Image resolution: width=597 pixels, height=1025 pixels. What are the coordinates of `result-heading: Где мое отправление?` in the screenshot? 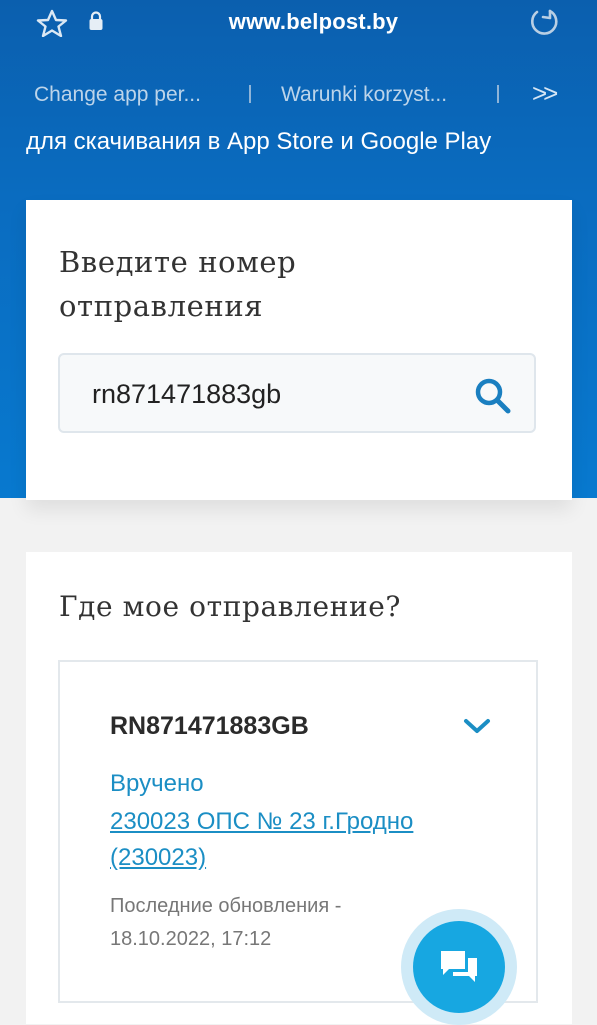 It's located at (230, 606).